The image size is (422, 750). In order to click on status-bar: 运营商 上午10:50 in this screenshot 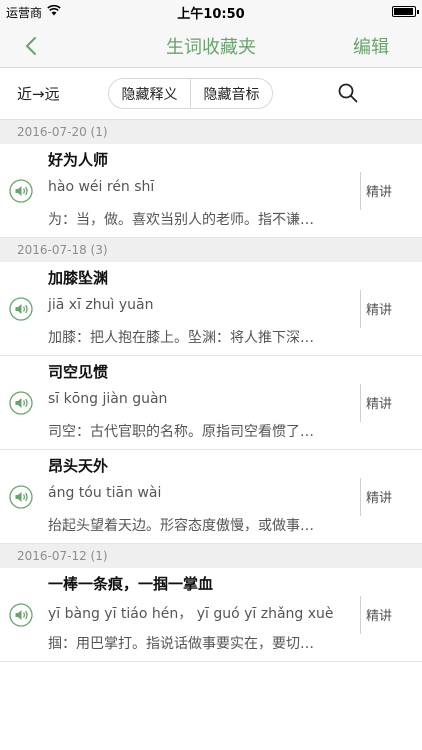, I will do `click(211, 12)`.